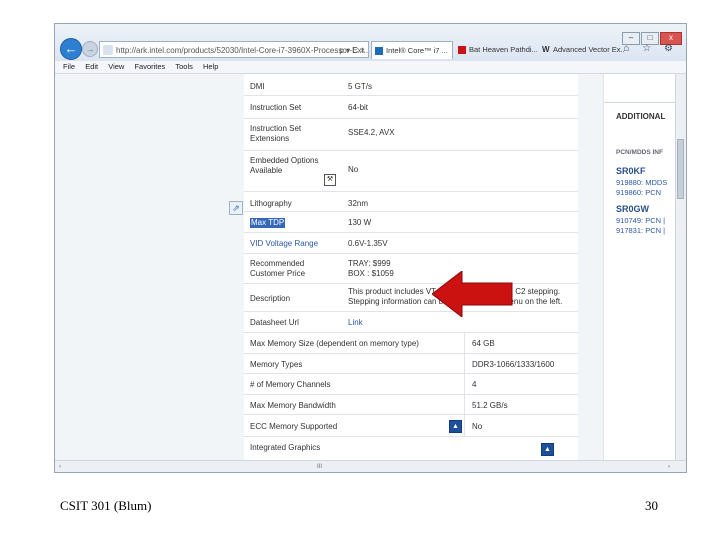 The image size is (720, 540). Describe the element at coordinates (472, 294) in the screenshot. I see `red-arrow-annotation` at that location.